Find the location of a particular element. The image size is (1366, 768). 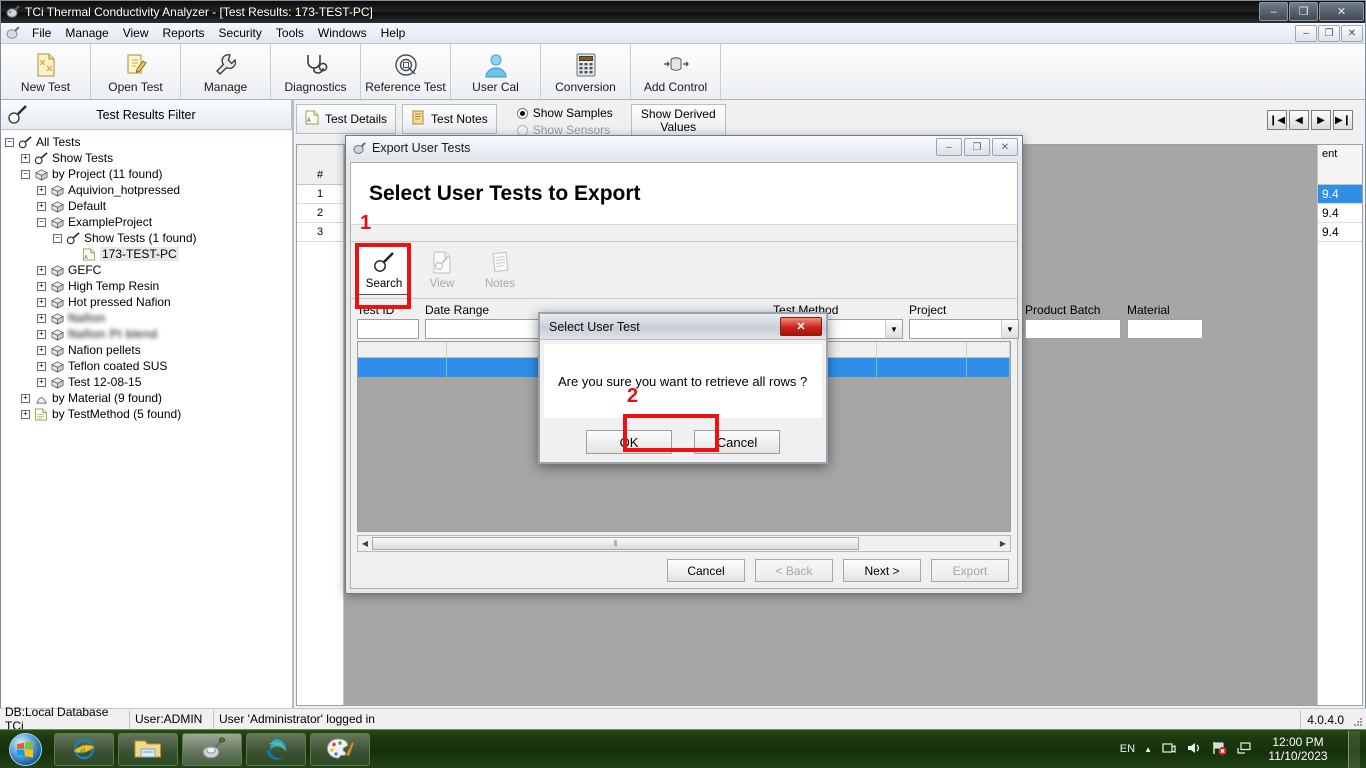

menu-item-reports: Reports is located at coordinates (184, 33).